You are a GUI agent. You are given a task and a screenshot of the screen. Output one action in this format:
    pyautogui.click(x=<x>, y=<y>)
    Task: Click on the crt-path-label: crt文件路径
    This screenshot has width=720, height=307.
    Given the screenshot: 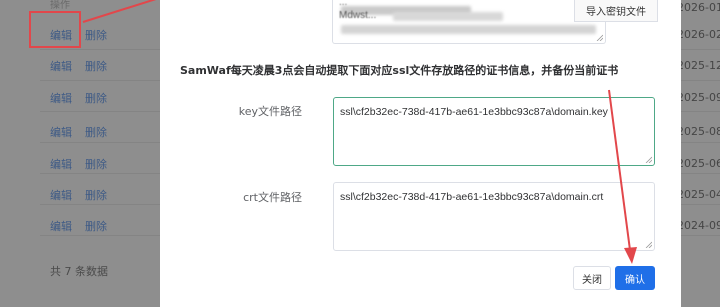 What is the action you would take?
    pyautogui.click(x=272, y=197)
    